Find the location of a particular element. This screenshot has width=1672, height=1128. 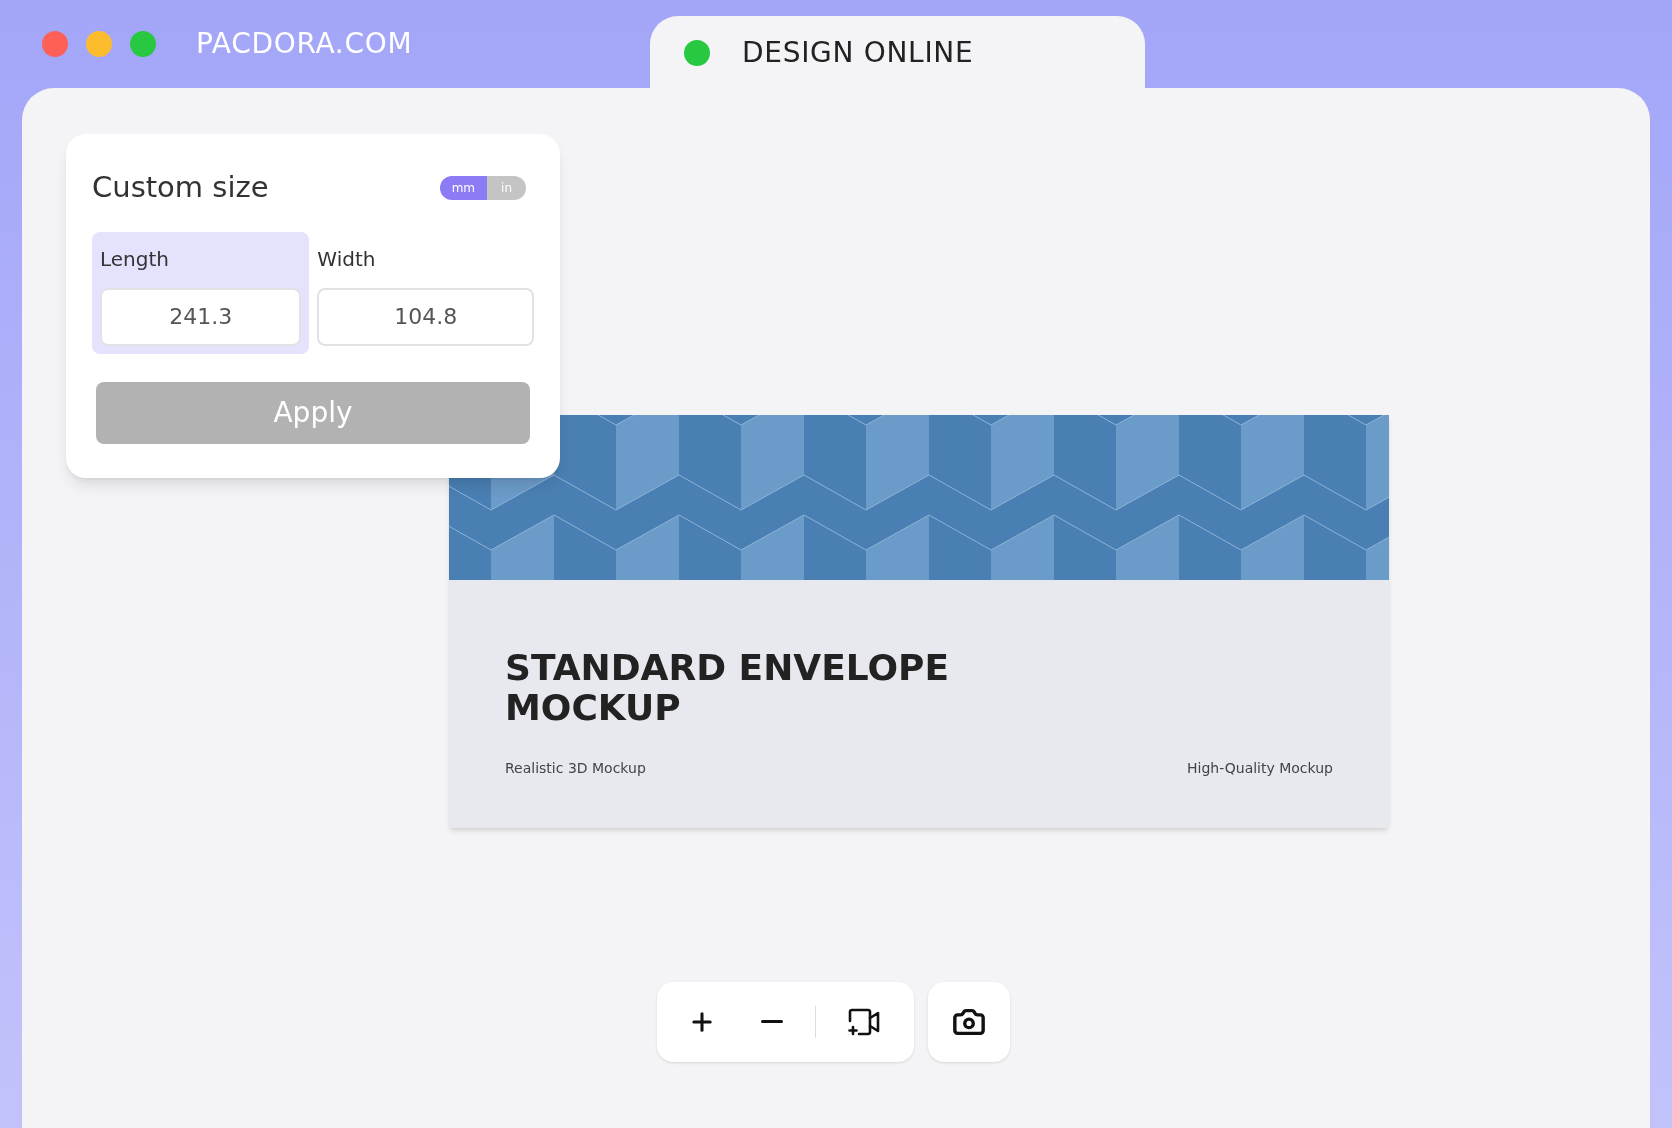

envelope-note: Realistic 3D Mockup is located at coordinates (575, 768).